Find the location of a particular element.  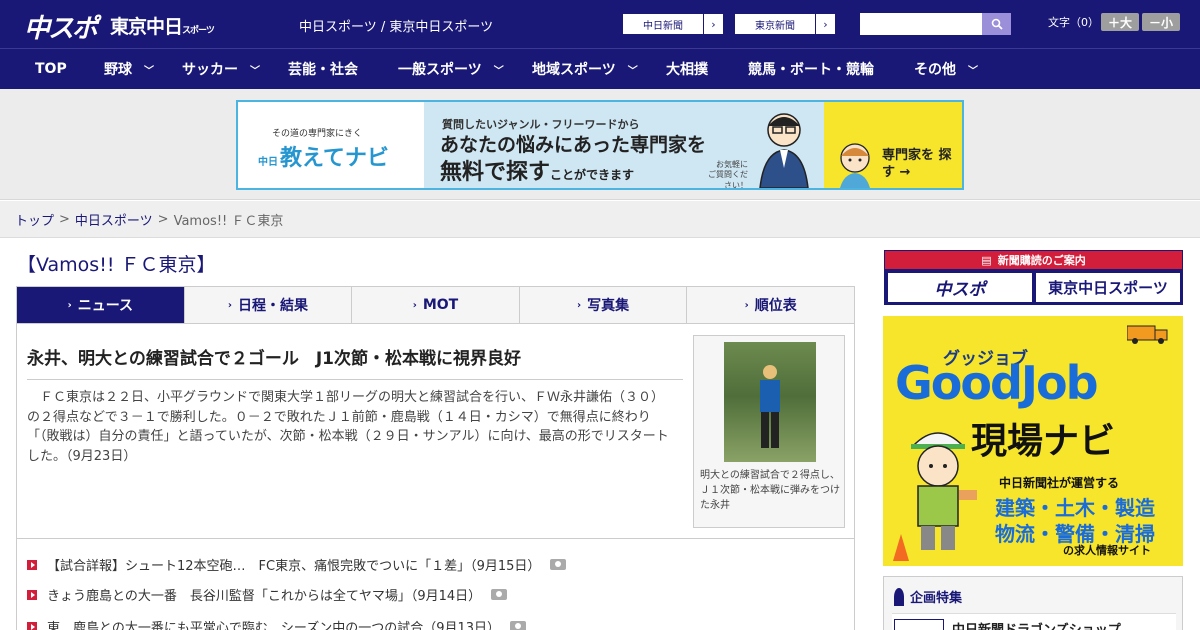

goodjob-desc: 中日新聞社が運営する is located at coordinates (1059, 483).